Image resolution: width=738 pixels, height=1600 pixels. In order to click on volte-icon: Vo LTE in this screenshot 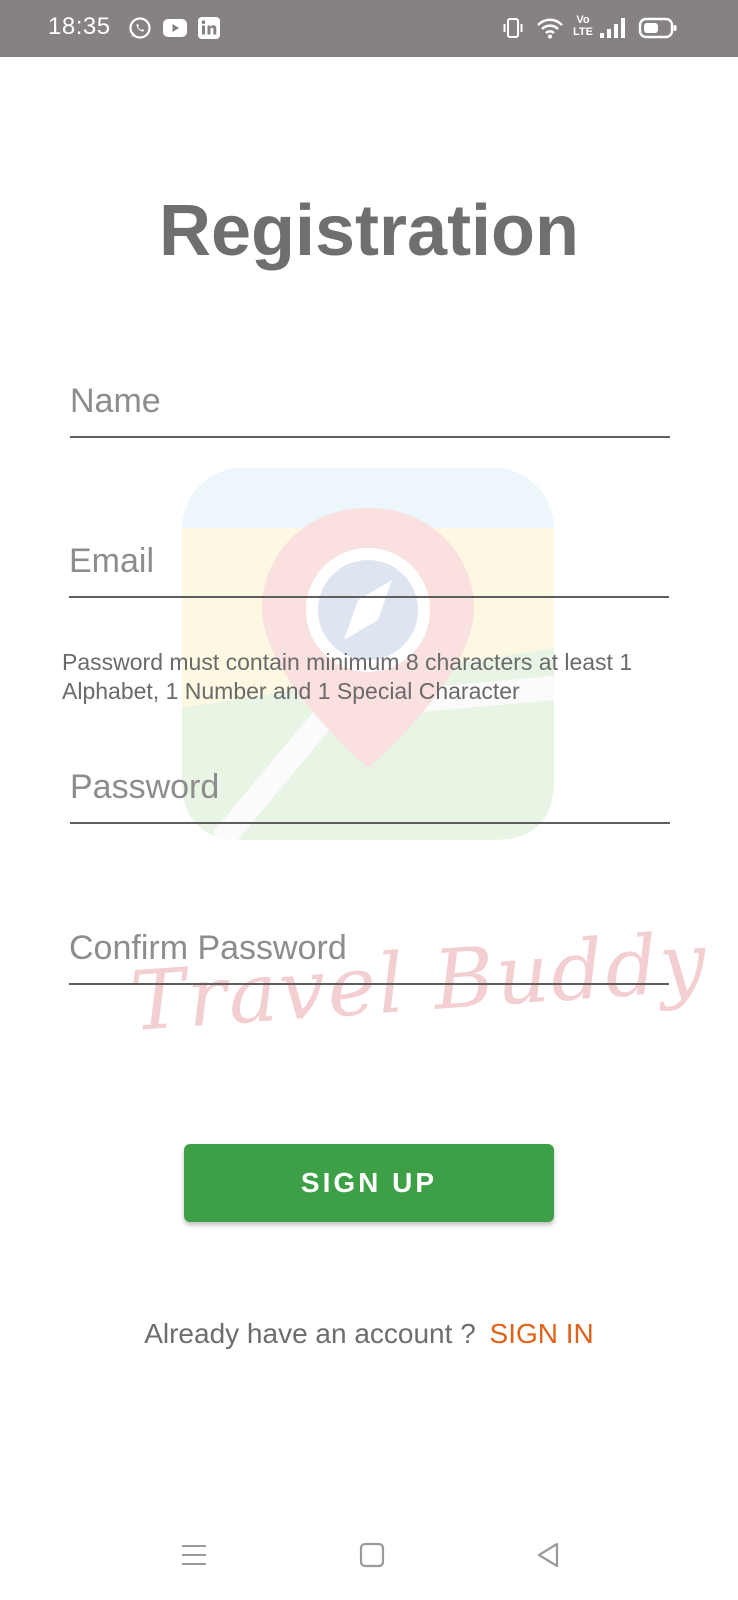, I will do `click(583, 28)`.